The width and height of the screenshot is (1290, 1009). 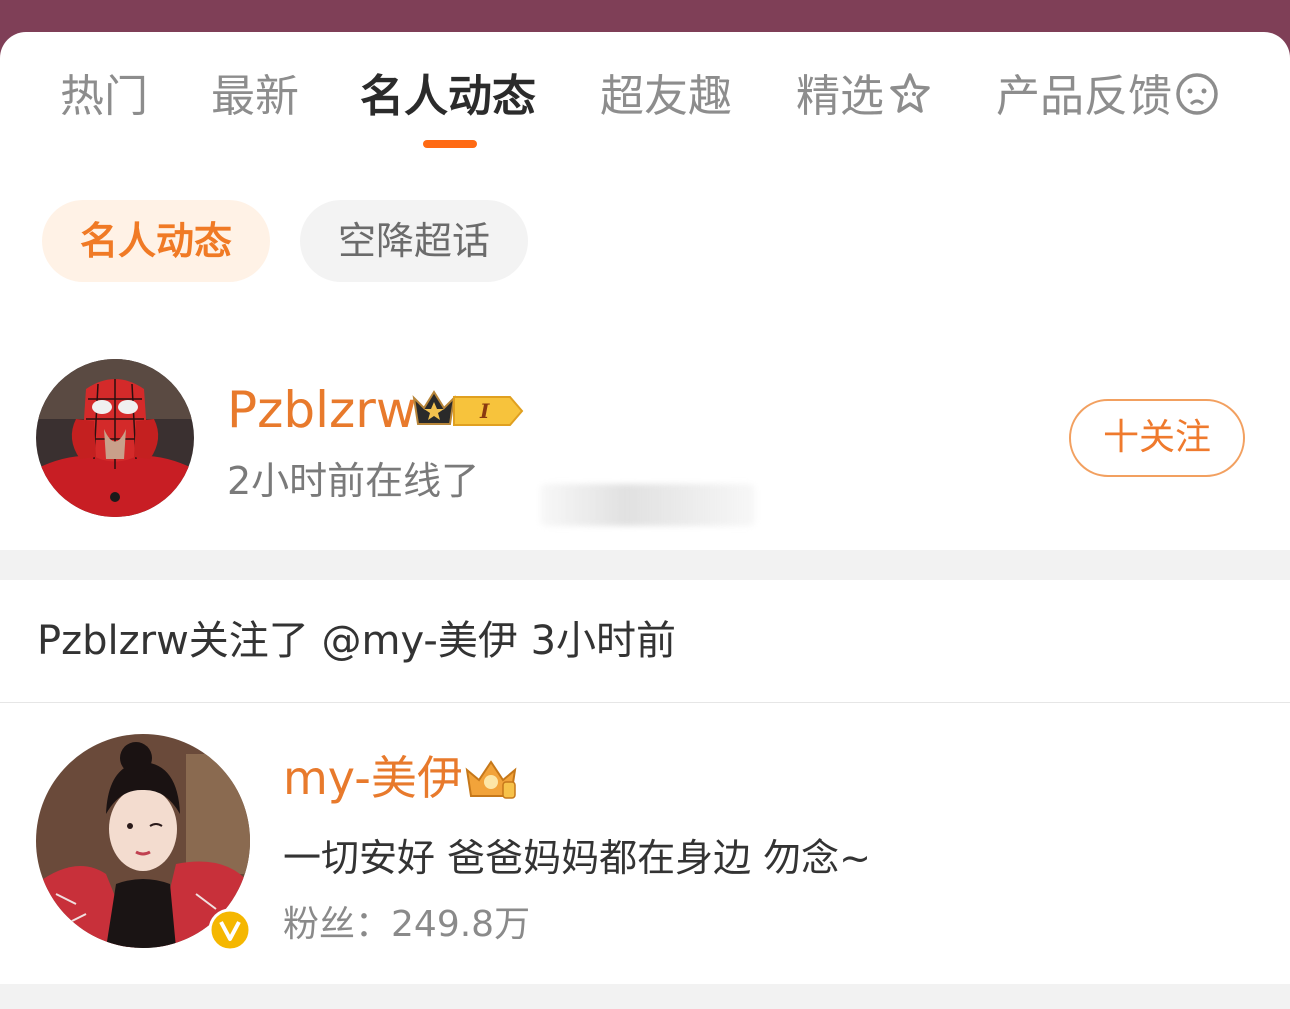 I want to click on tab-latest: 最新, so click(x=255, y=97).